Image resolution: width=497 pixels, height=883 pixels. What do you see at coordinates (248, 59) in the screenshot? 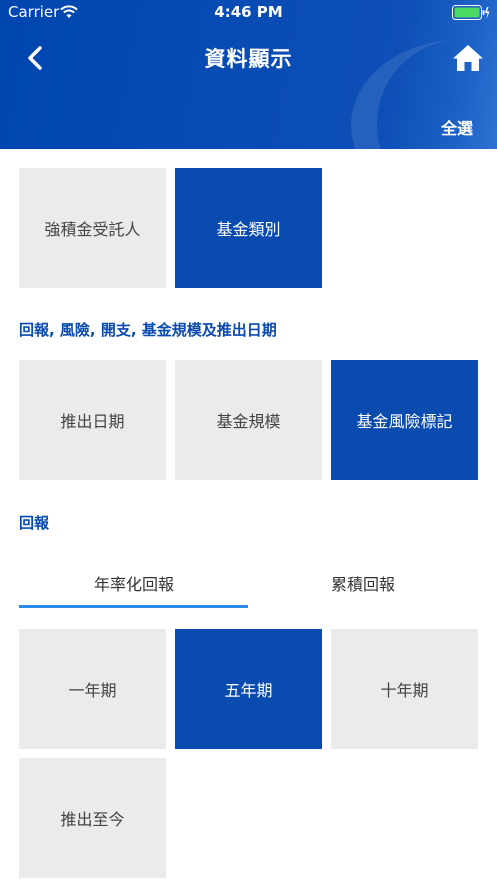
I see `page-title: 資料顯示` at bounding box center [248, 59].